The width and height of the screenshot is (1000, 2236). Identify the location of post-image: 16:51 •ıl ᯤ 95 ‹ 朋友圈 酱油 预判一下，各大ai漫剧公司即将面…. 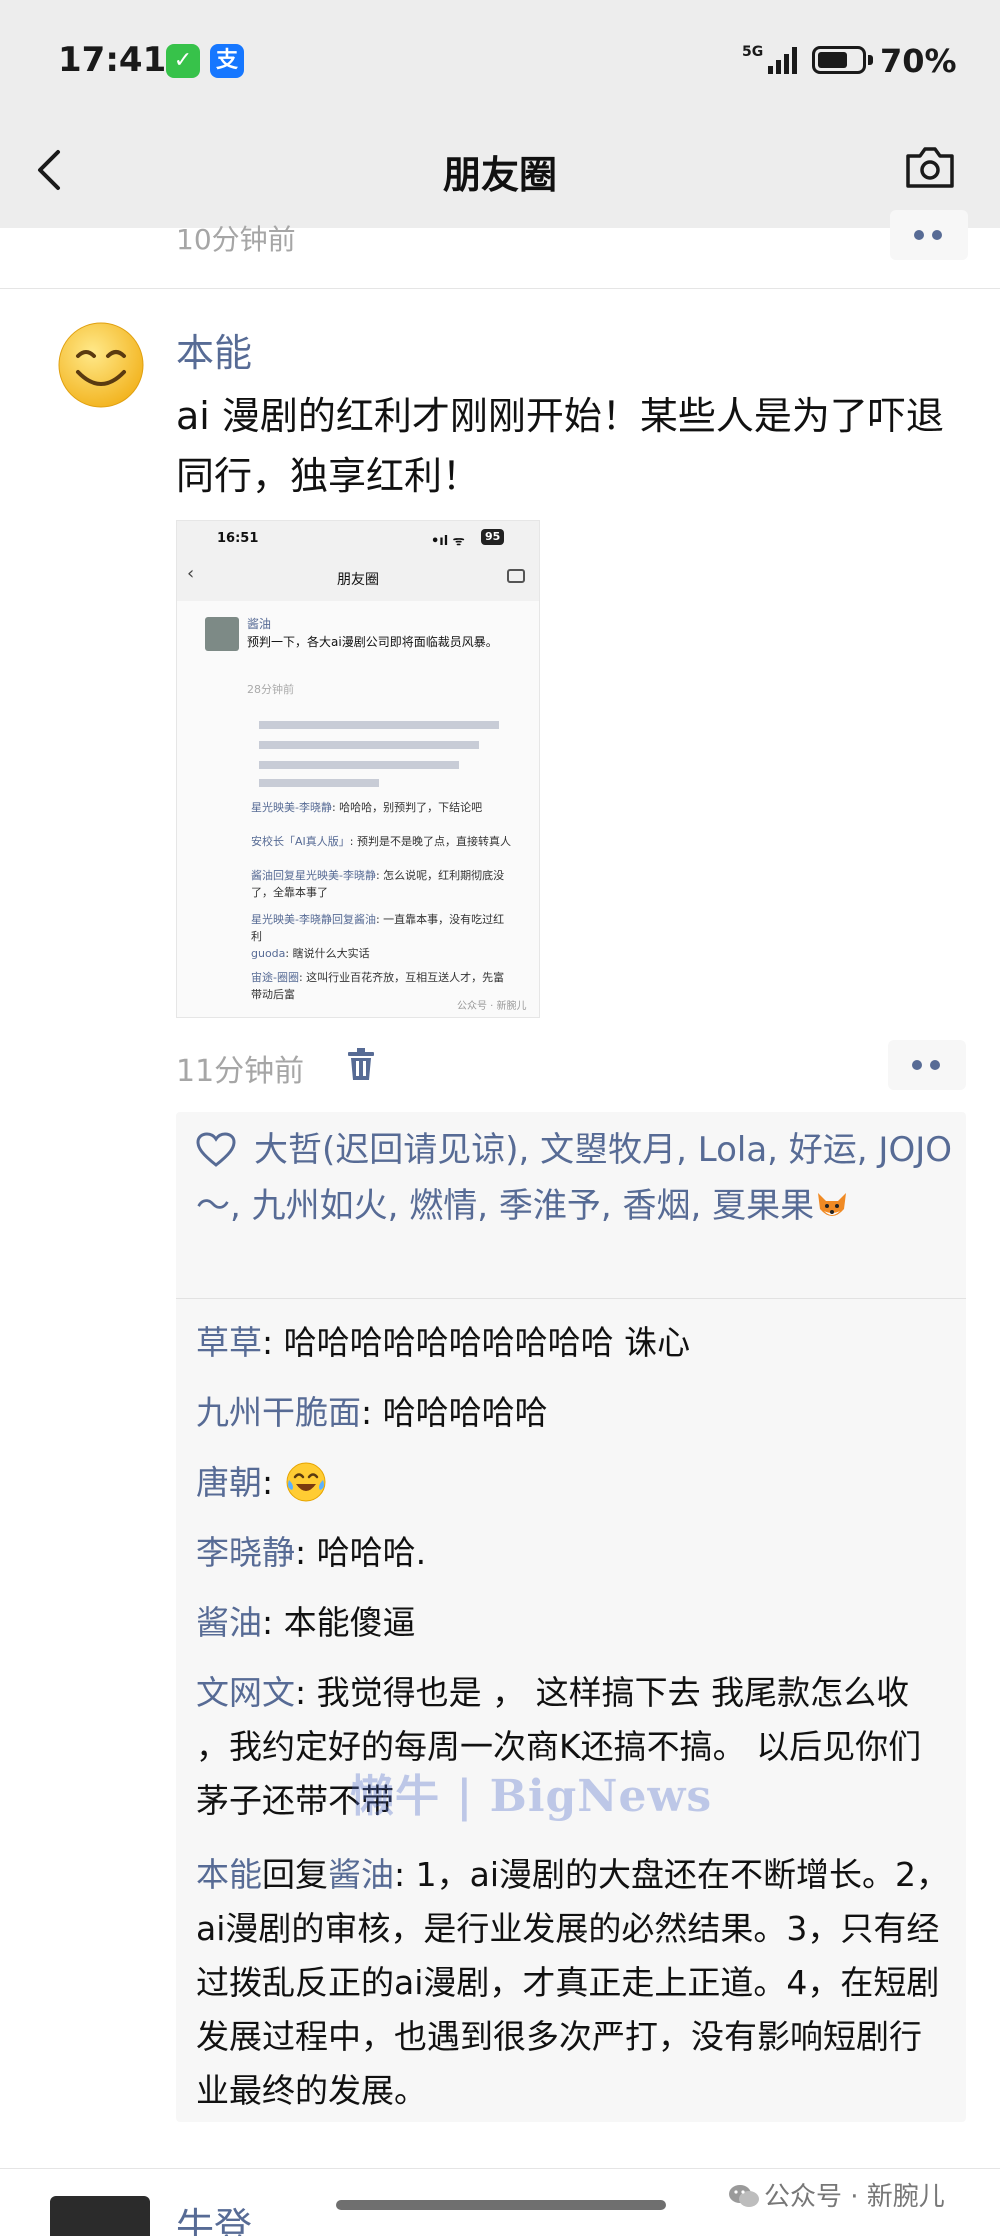
(358, 769).